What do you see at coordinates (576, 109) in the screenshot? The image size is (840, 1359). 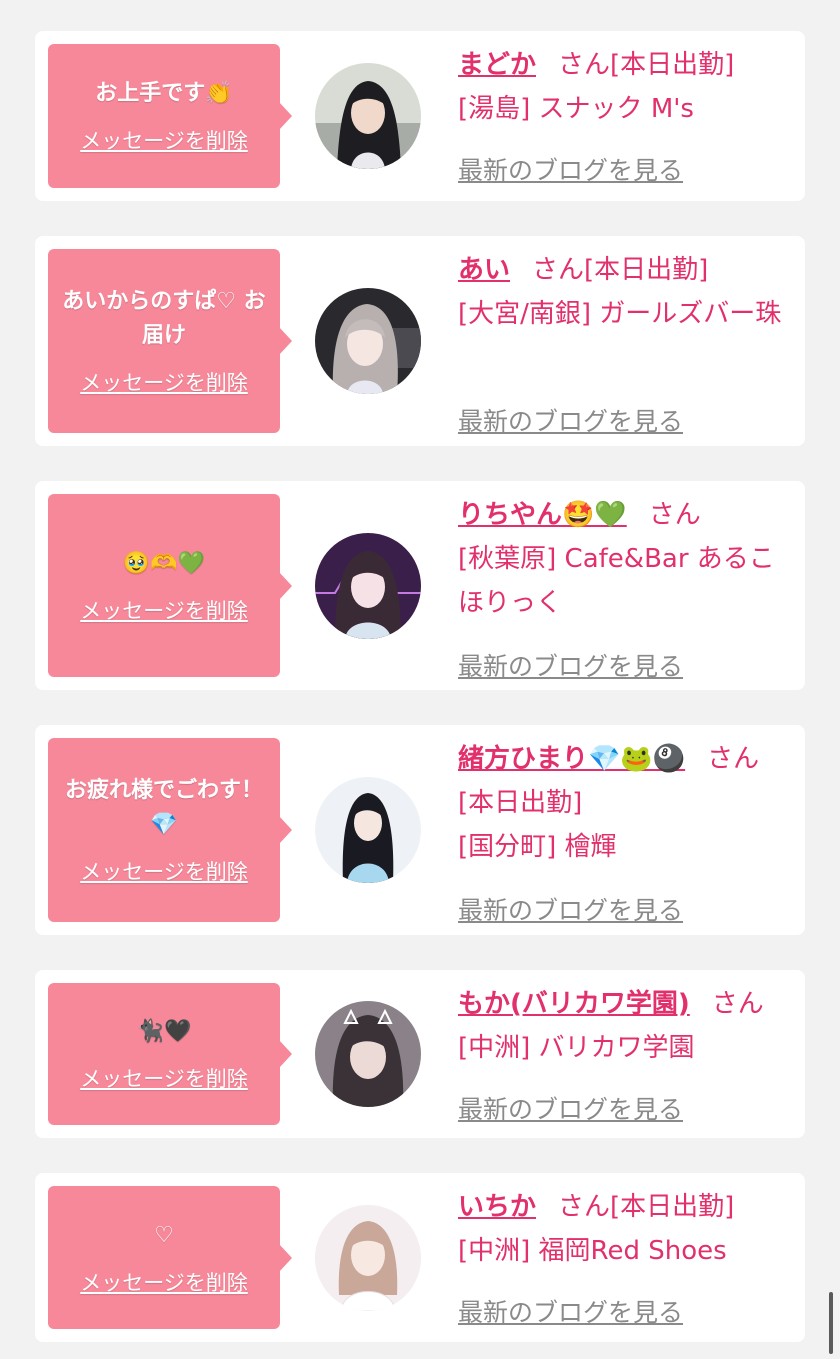 I see `shop-info: [湯島] スナック M's` at bounding box center [576, 109].